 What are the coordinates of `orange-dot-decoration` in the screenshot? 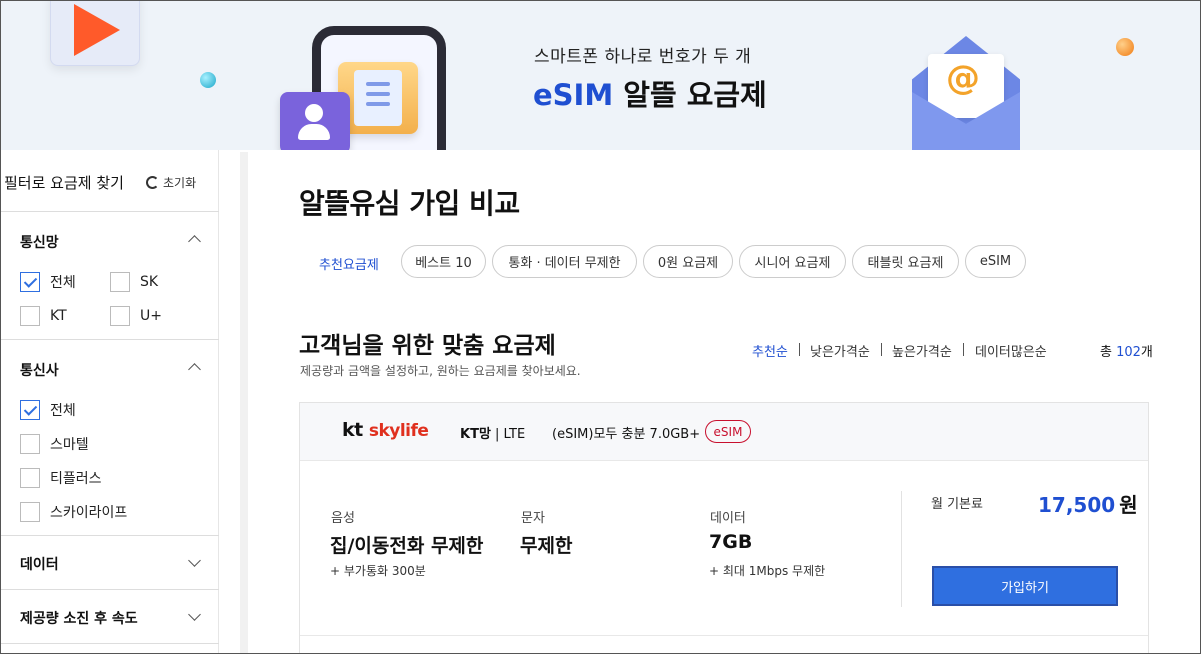 It's located at (1125, 47).